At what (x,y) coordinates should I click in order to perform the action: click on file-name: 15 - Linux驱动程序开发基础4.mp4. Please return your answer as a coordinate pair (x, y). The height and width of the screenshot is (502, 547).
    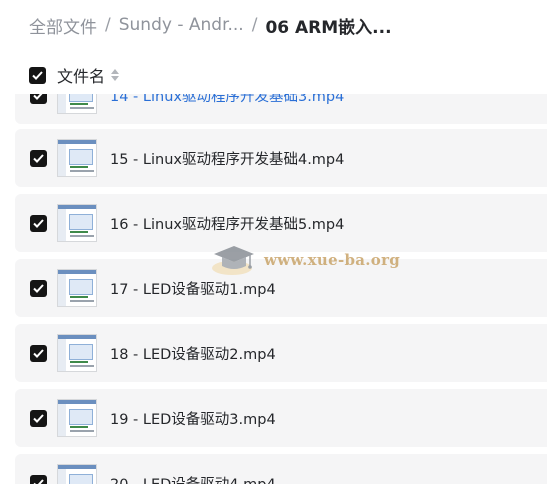
    Looking at the image, I should click on (227, 158).